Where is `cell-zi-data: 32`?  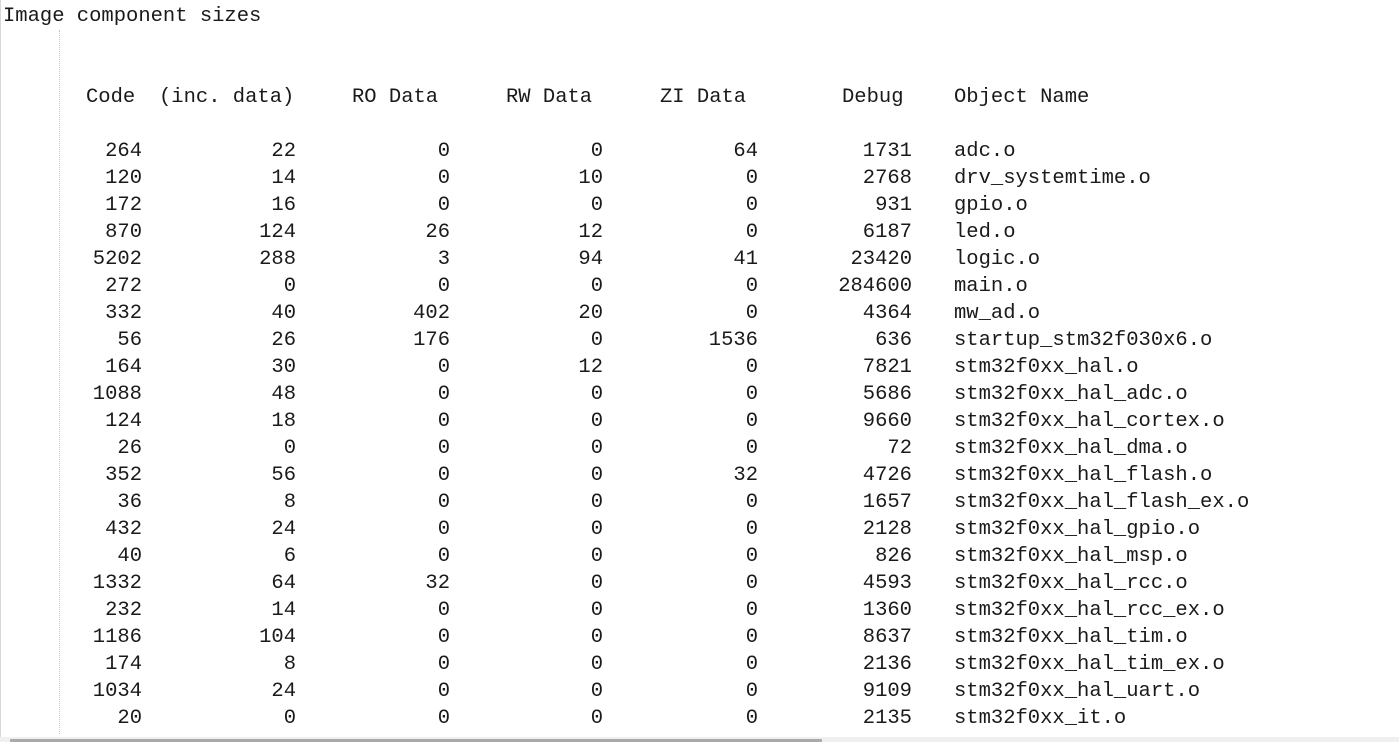
cell-zi-data: 32 is located at coordinates (745, 475).